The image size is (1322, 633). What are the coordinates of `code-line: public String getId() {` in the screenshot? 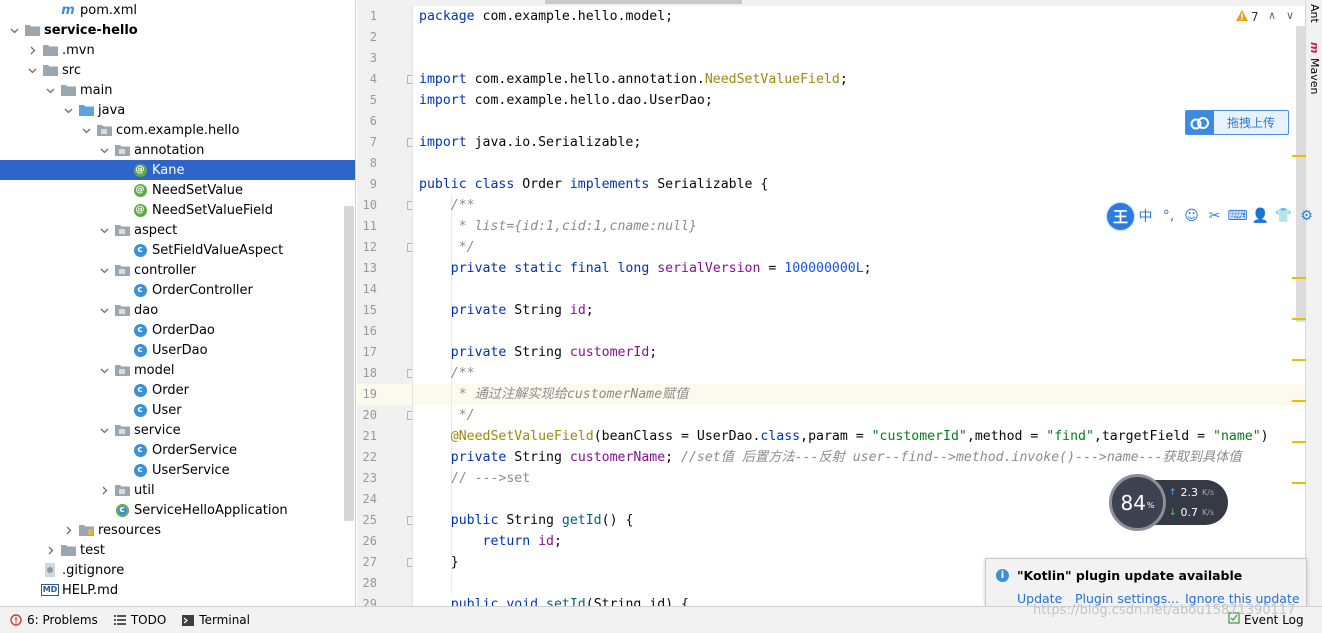 It's located at (526, 520).